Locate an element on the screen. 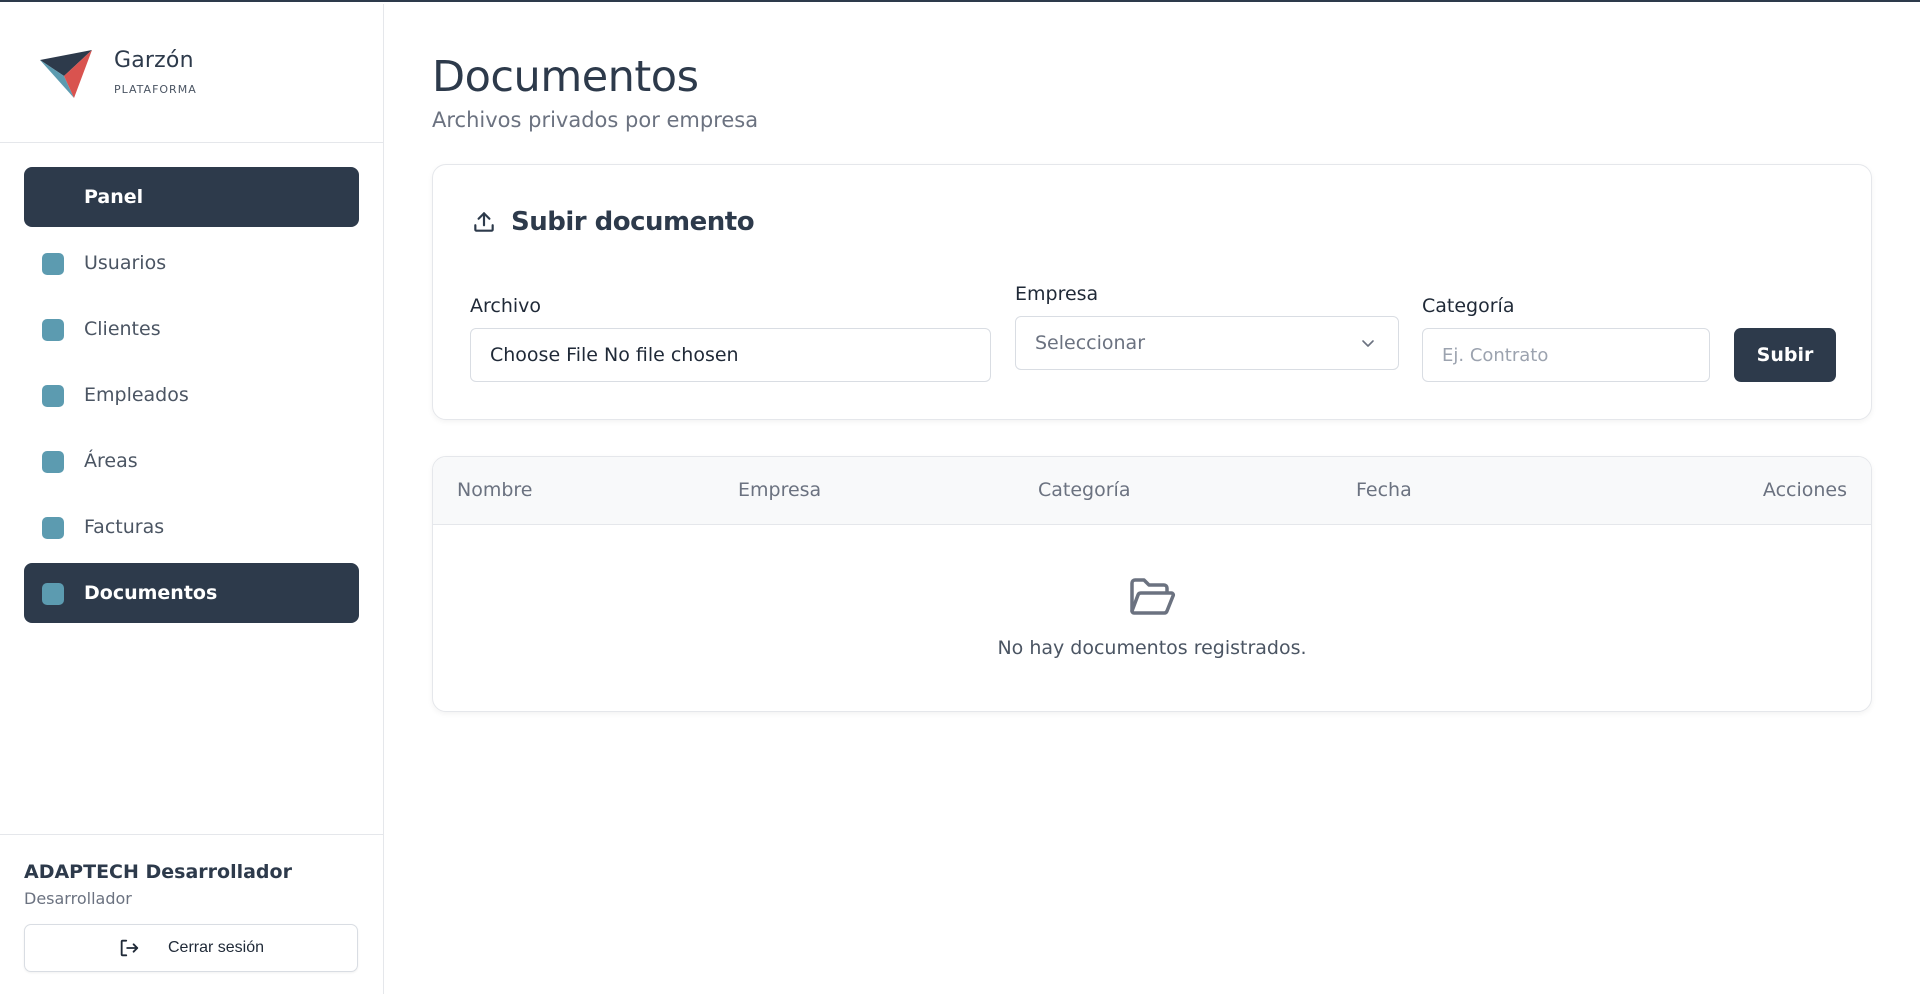  file-status: No file chosen is located at coordinates (671, 355).